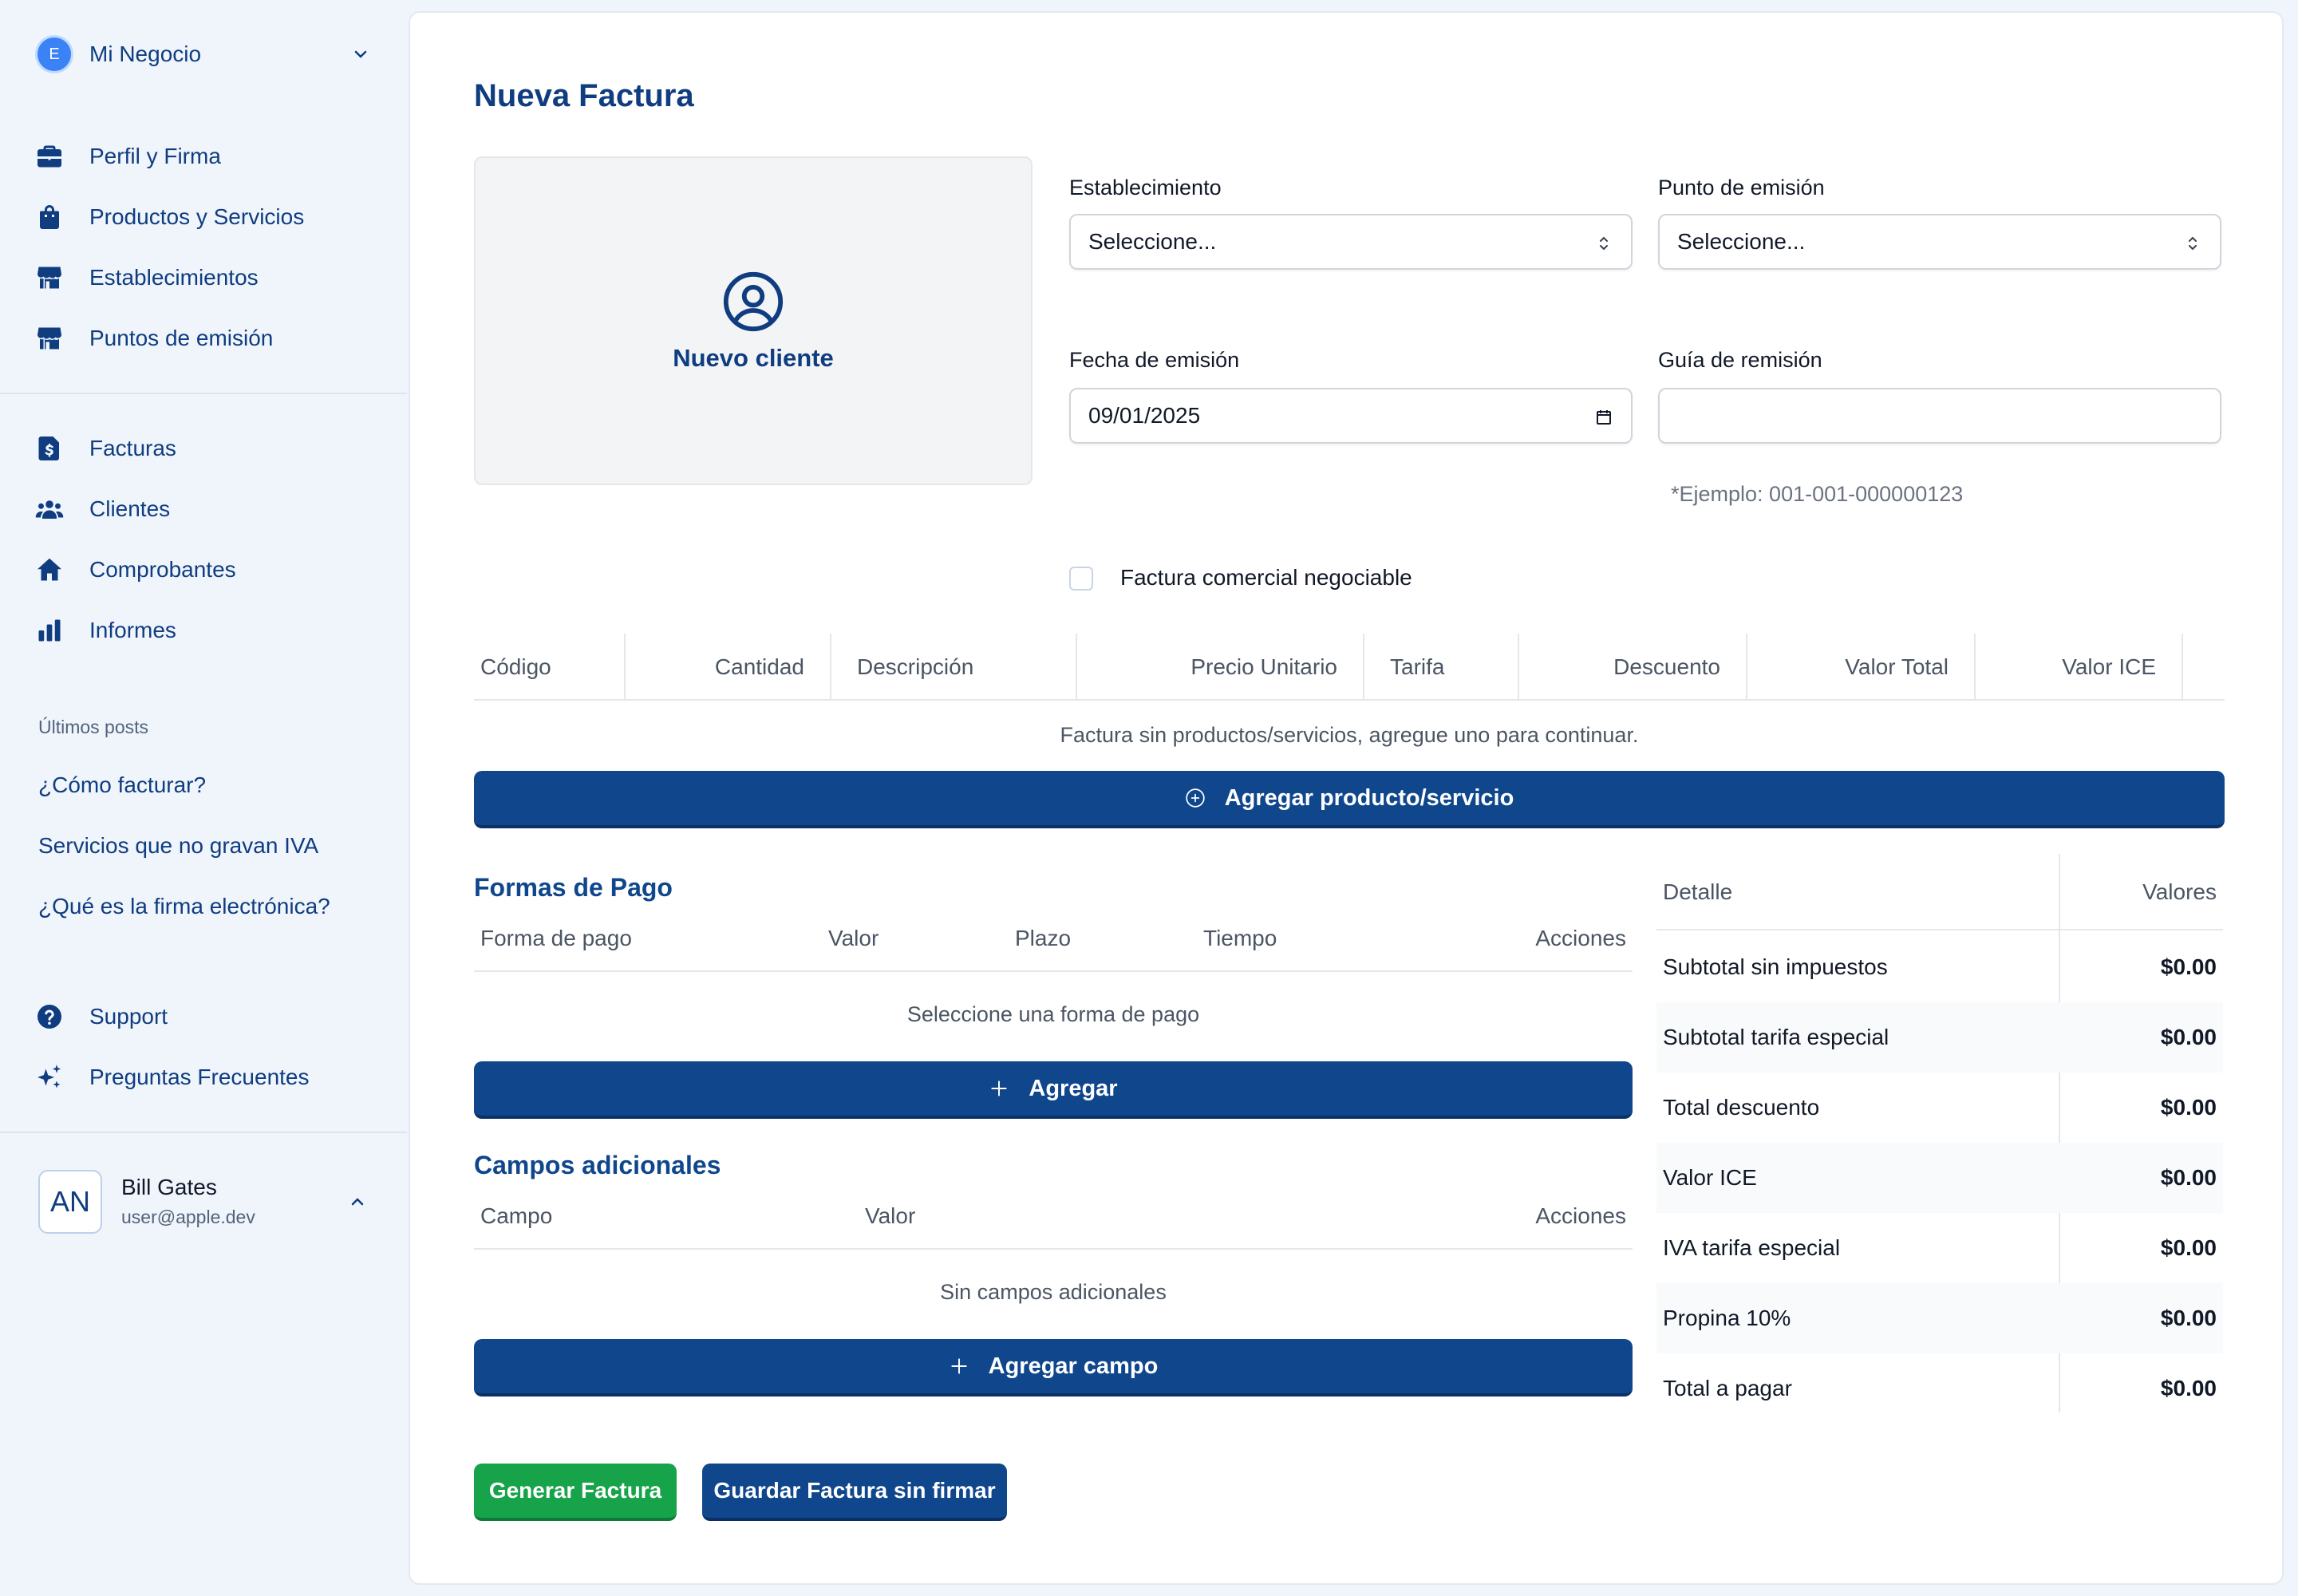  I want to click on summary-header: Detalle Valores, so click(1940, 892).